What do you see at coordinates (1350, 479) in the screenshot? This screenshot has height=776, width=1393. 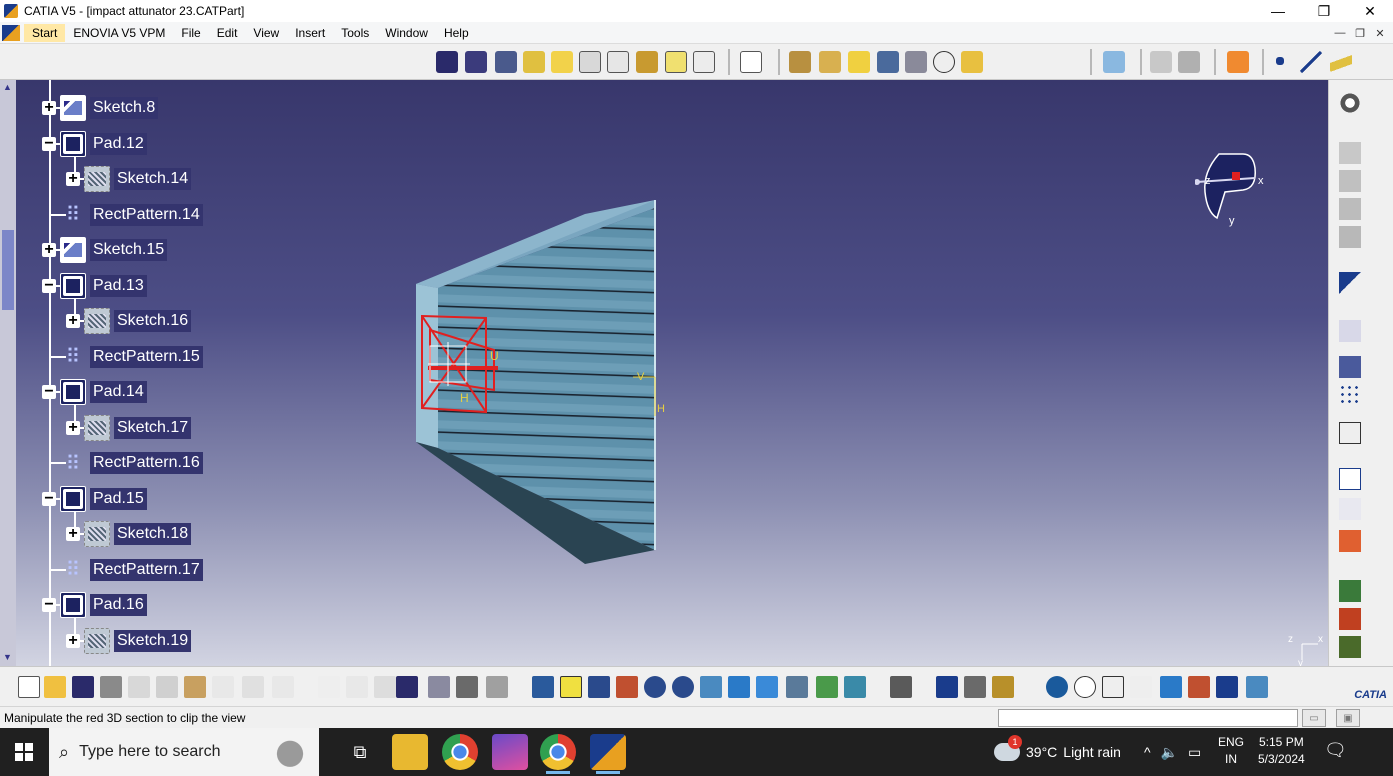 I see `annotation-text-icon` at bounding box center [1350, 479].